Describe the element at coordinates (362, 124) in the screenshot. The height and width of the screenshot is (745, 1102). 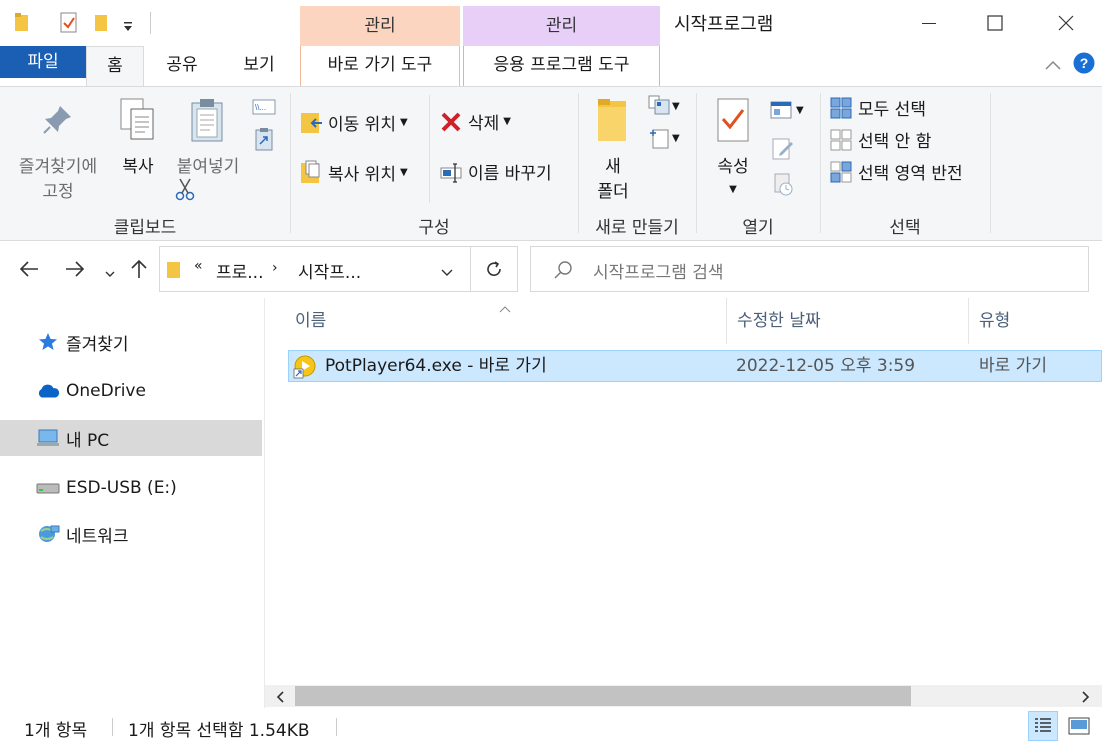
I see `move-to-label: 이동 위치` at that location.